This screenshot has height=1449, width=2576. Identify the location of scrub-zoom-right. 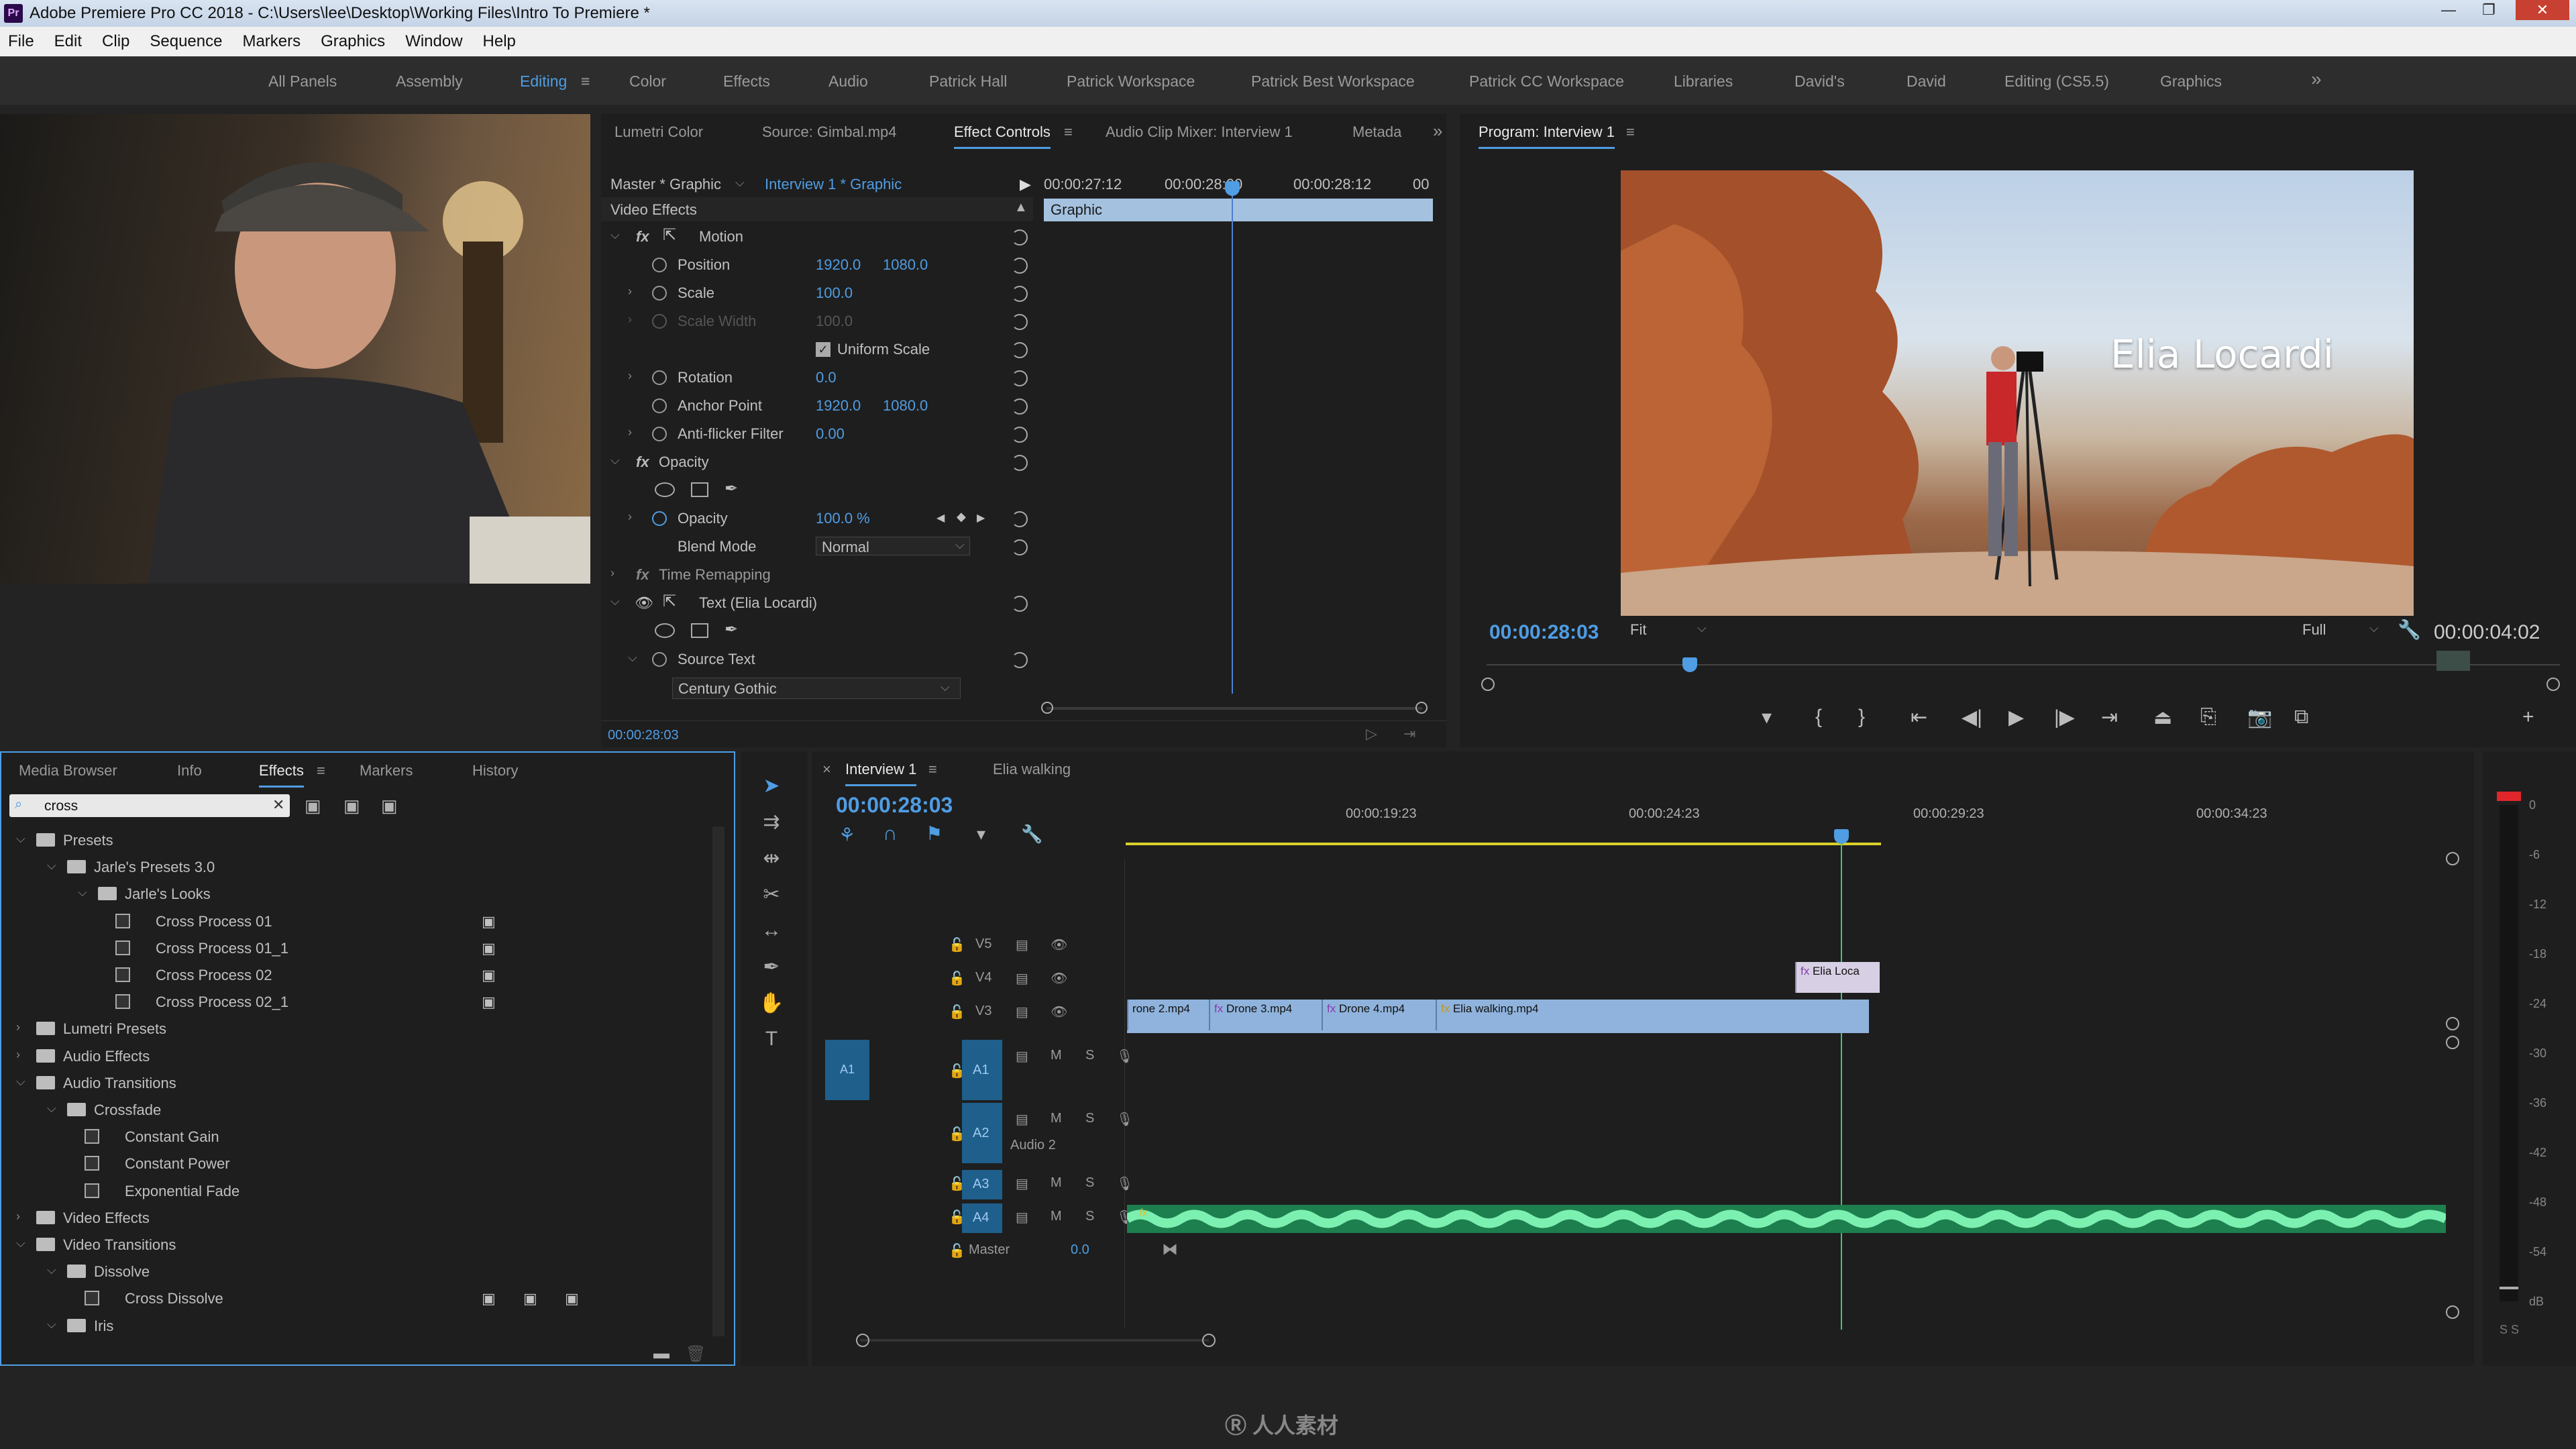
(2553, 684).